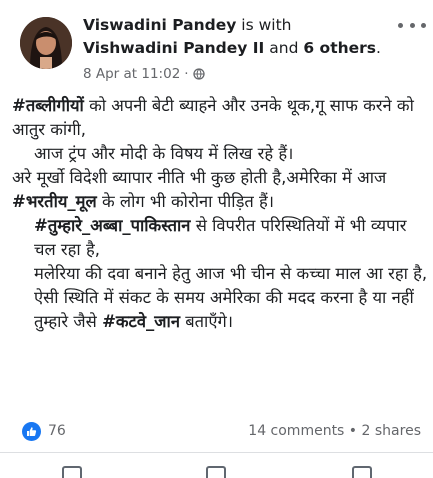  I want to click on like-button-icon, so click(72, 472).